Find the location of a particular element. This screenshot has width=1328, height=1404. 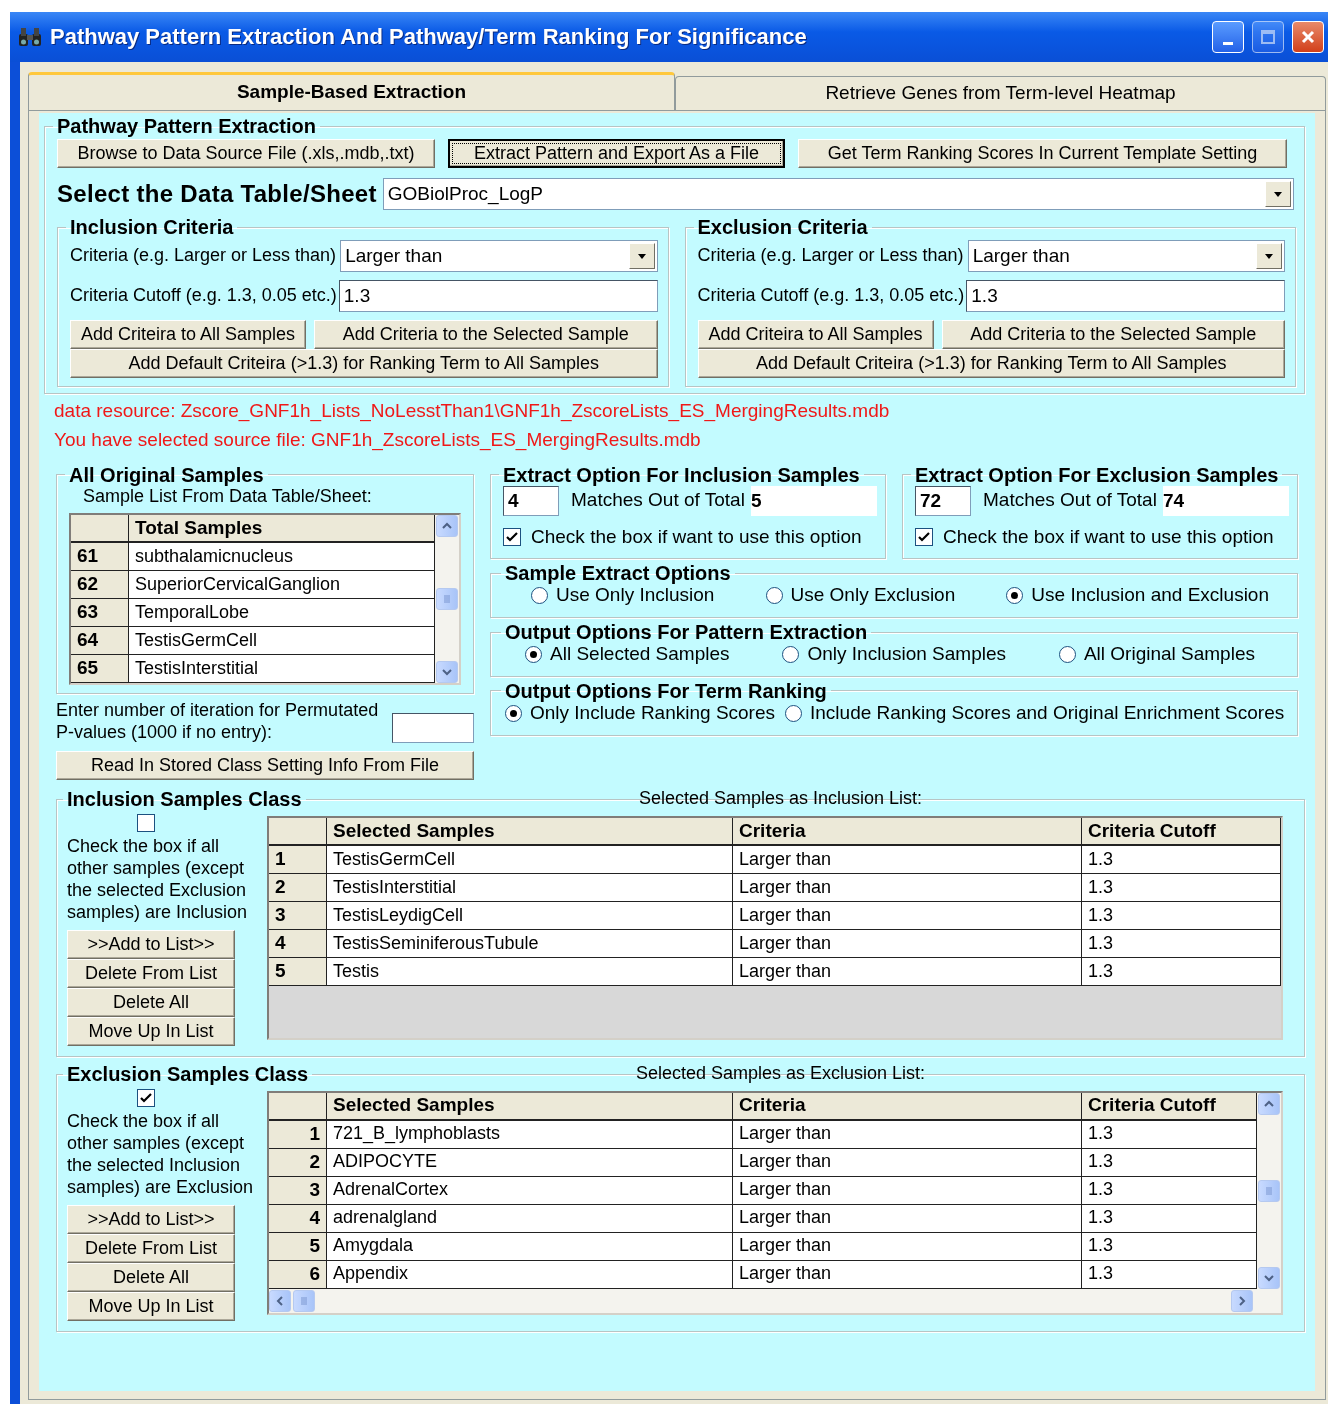

total-field: 74 is located at coordinates (1225, 500).